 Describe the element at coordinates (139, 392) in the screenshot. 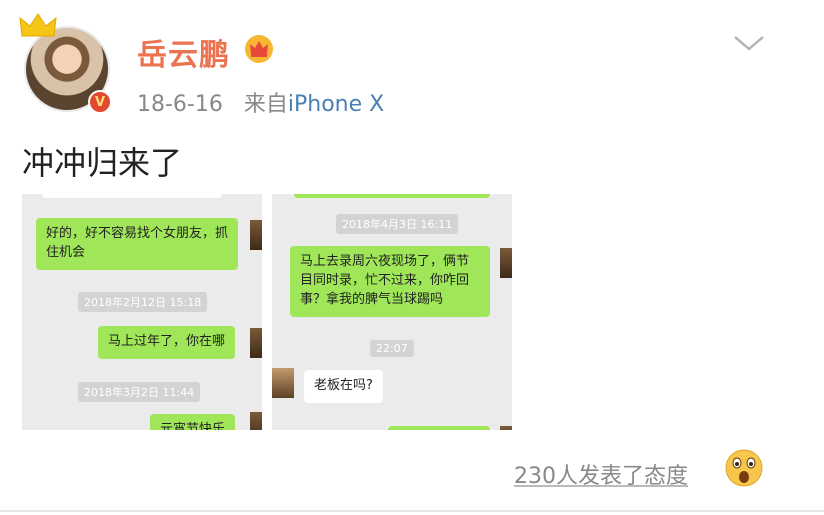

I see `chat-timestamp: 2018年3月2日 11:44` at that location.